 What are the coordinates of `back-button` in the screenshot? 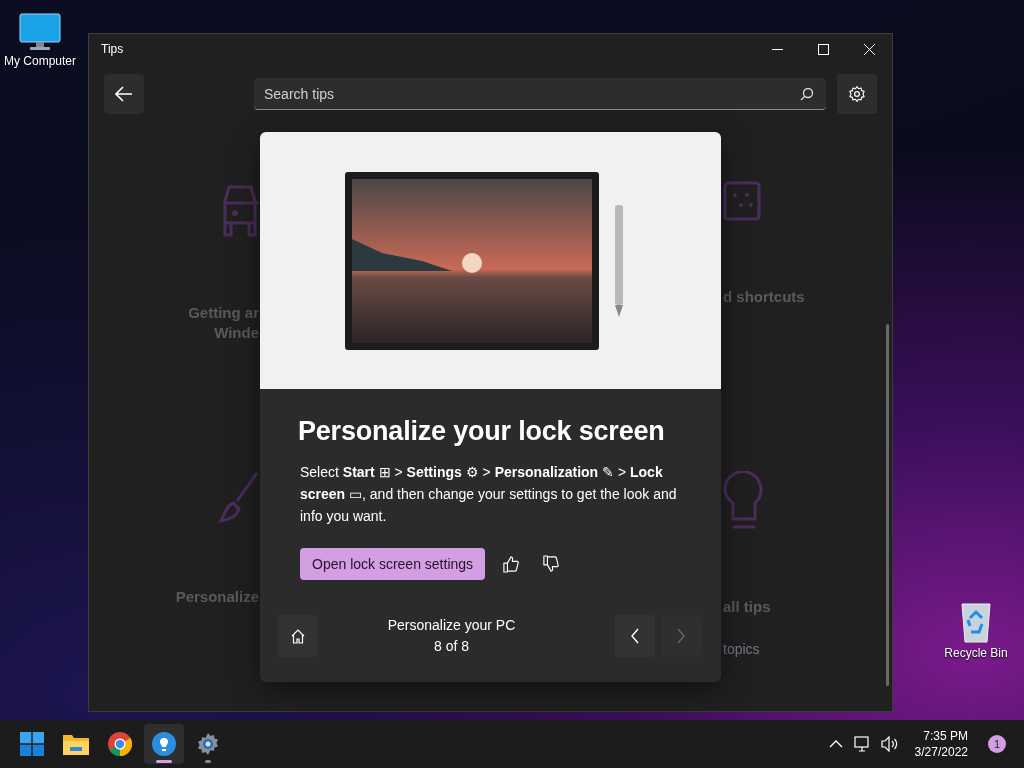 It's located at (124, 94).